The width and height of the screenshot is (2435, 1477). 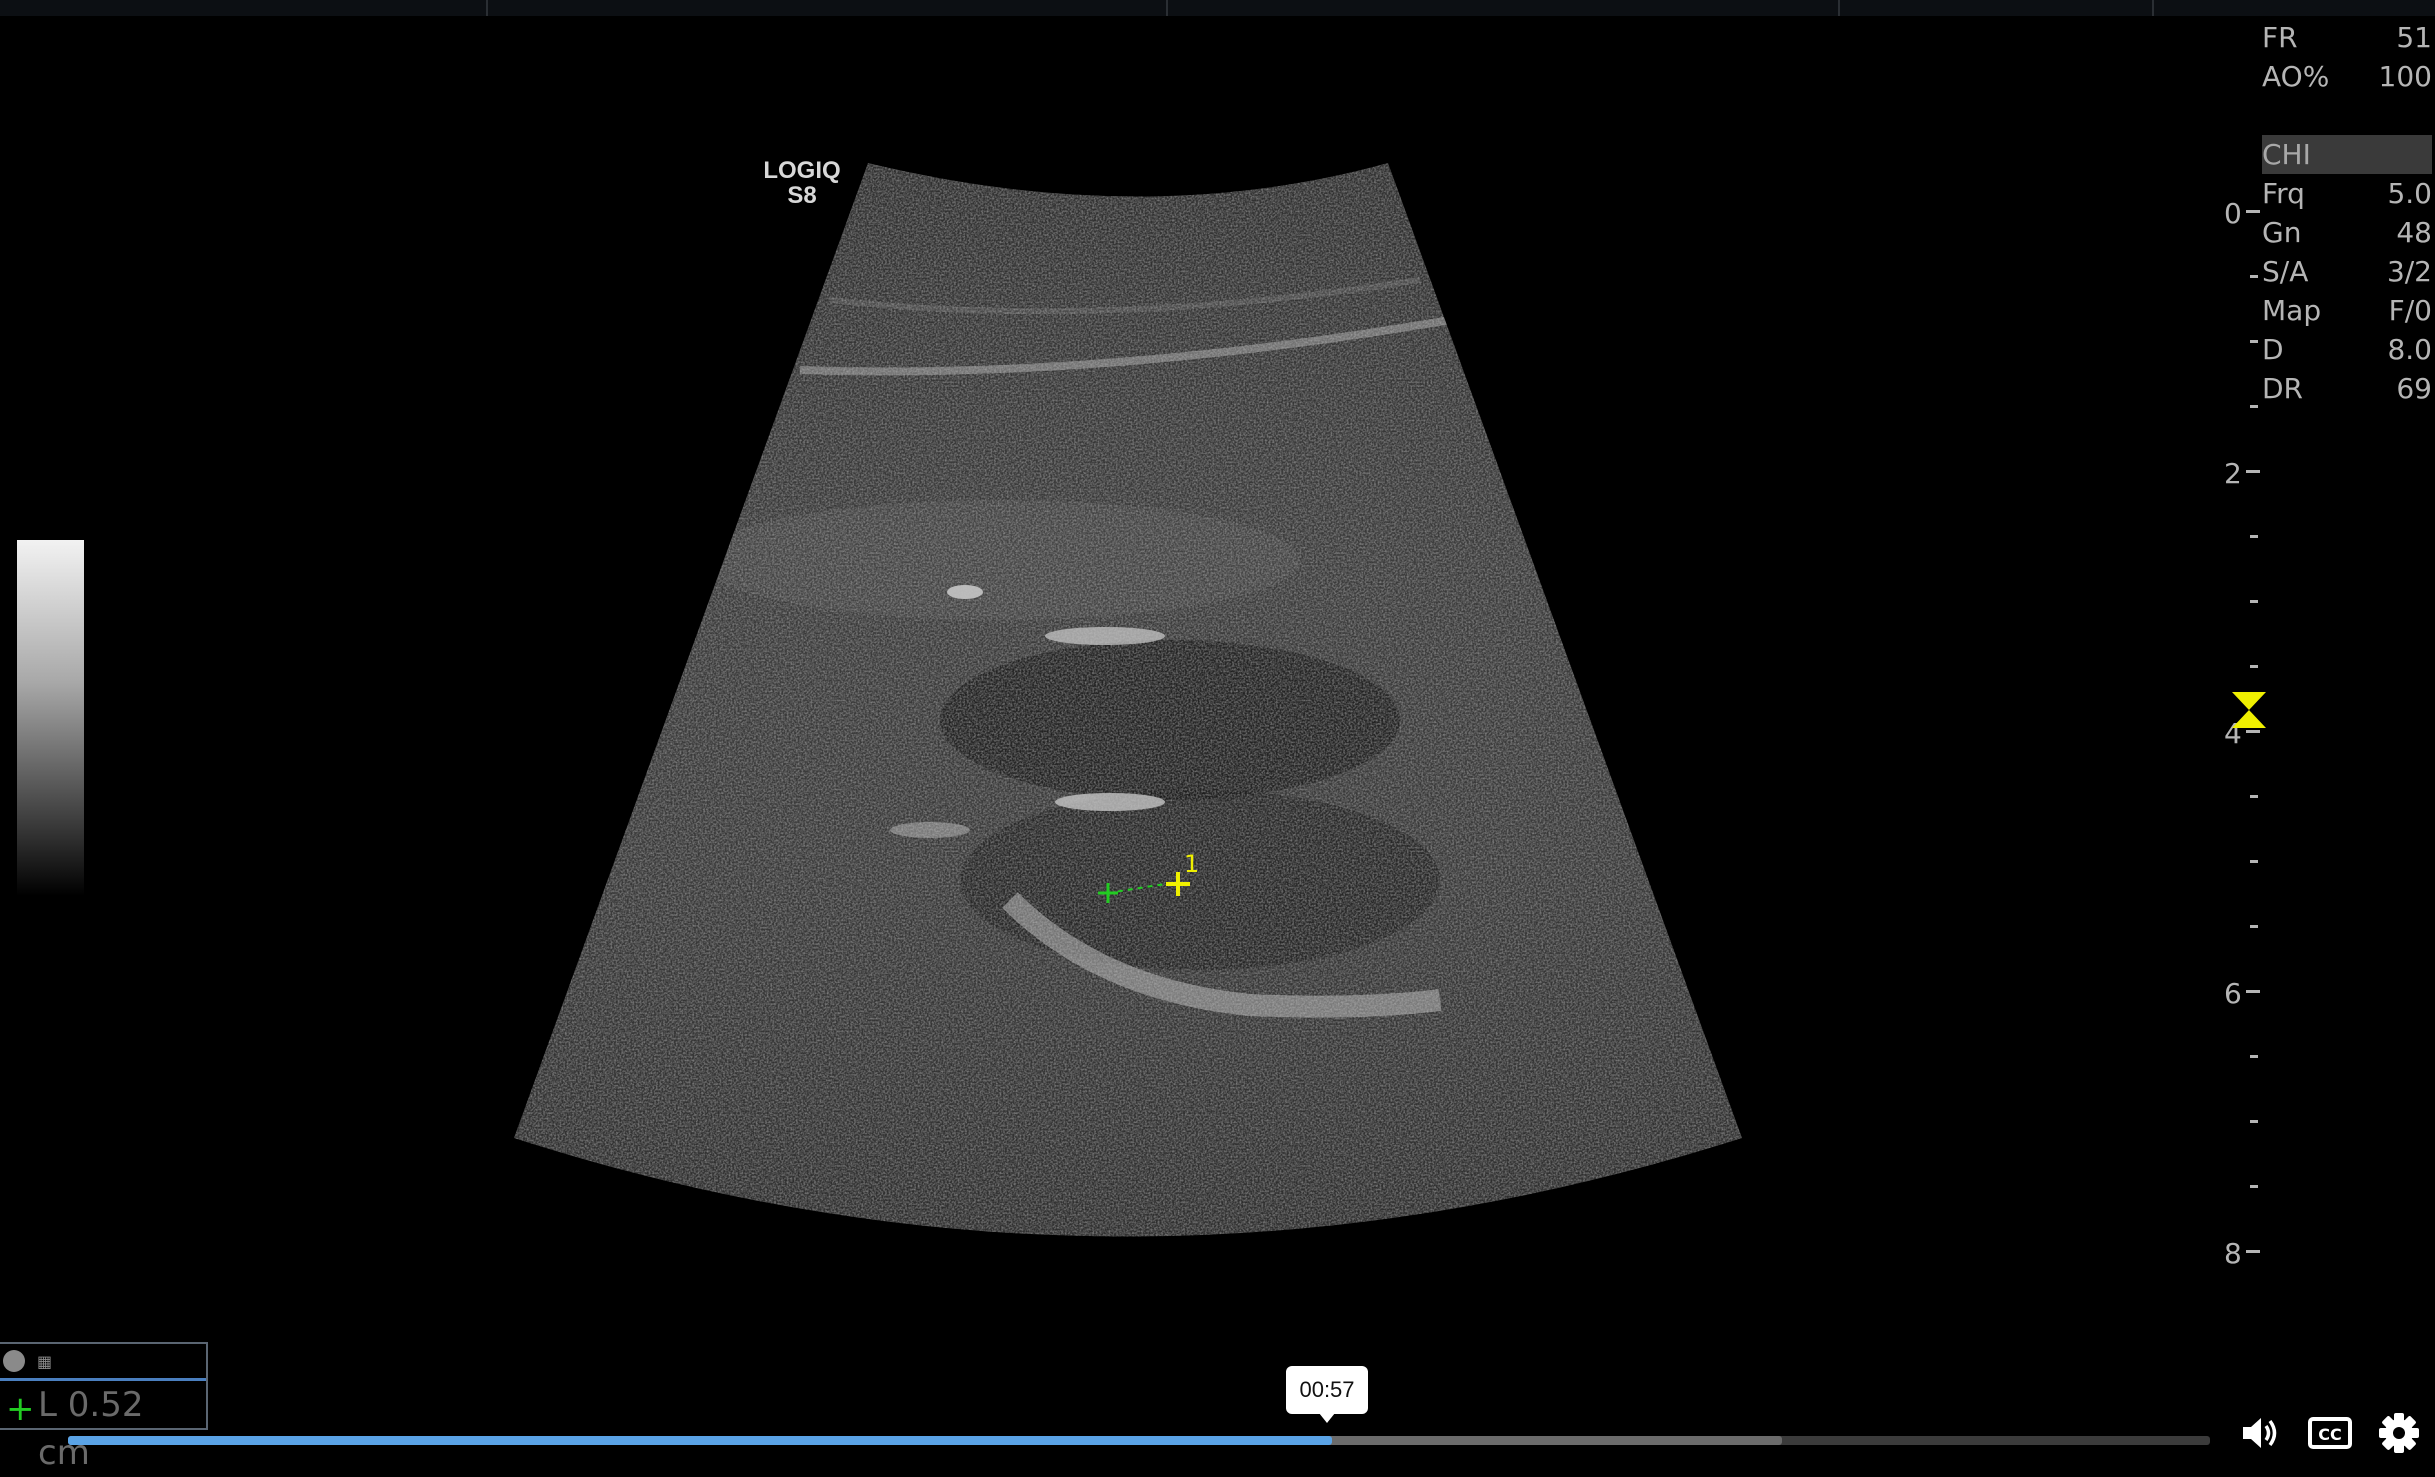 What do you see at coordinates (1191, 864) in the screenshot?
I see `caliper-index-label: 1` at bounding box center [1191, 864].